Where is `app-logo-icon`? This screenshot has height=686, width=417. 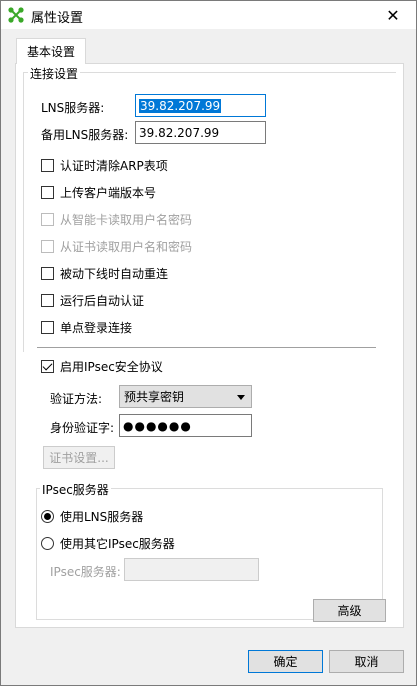
app-logo-icon is located at coordinates (16, 15).